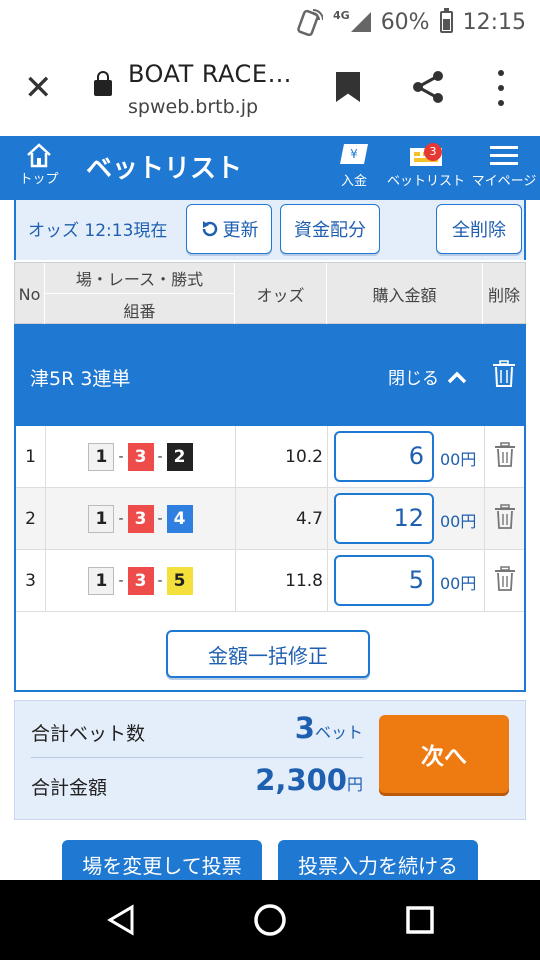  What do you see at coordinates (503, 295) in the screenshot?
I see `col-delete: 削除` at bounding box center [503, 295].